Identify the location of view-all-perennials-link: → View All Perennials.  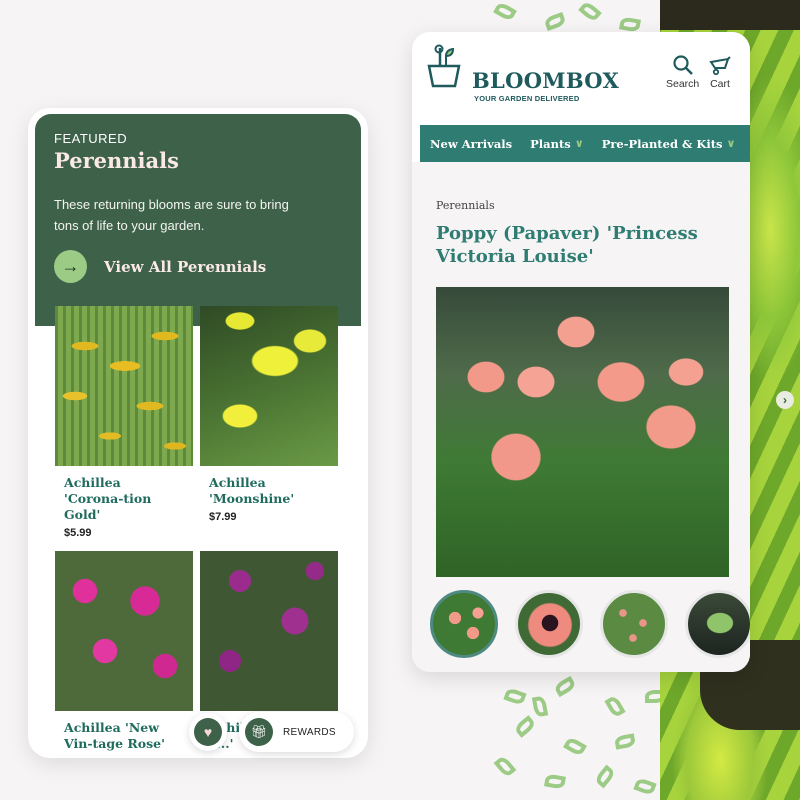
(160, 266).